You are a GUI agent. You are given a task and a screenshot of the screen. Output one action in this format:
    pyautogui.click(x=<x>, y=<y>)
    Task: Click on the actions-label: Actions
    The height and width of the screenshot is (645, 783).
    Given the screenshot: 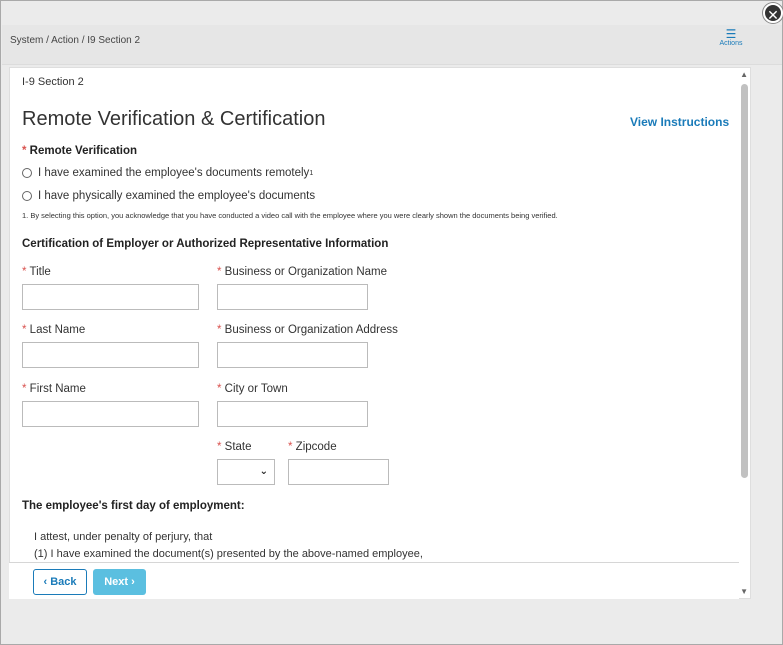 What is the action you would take?
    pyautogui.click(x=731, y=43)
    